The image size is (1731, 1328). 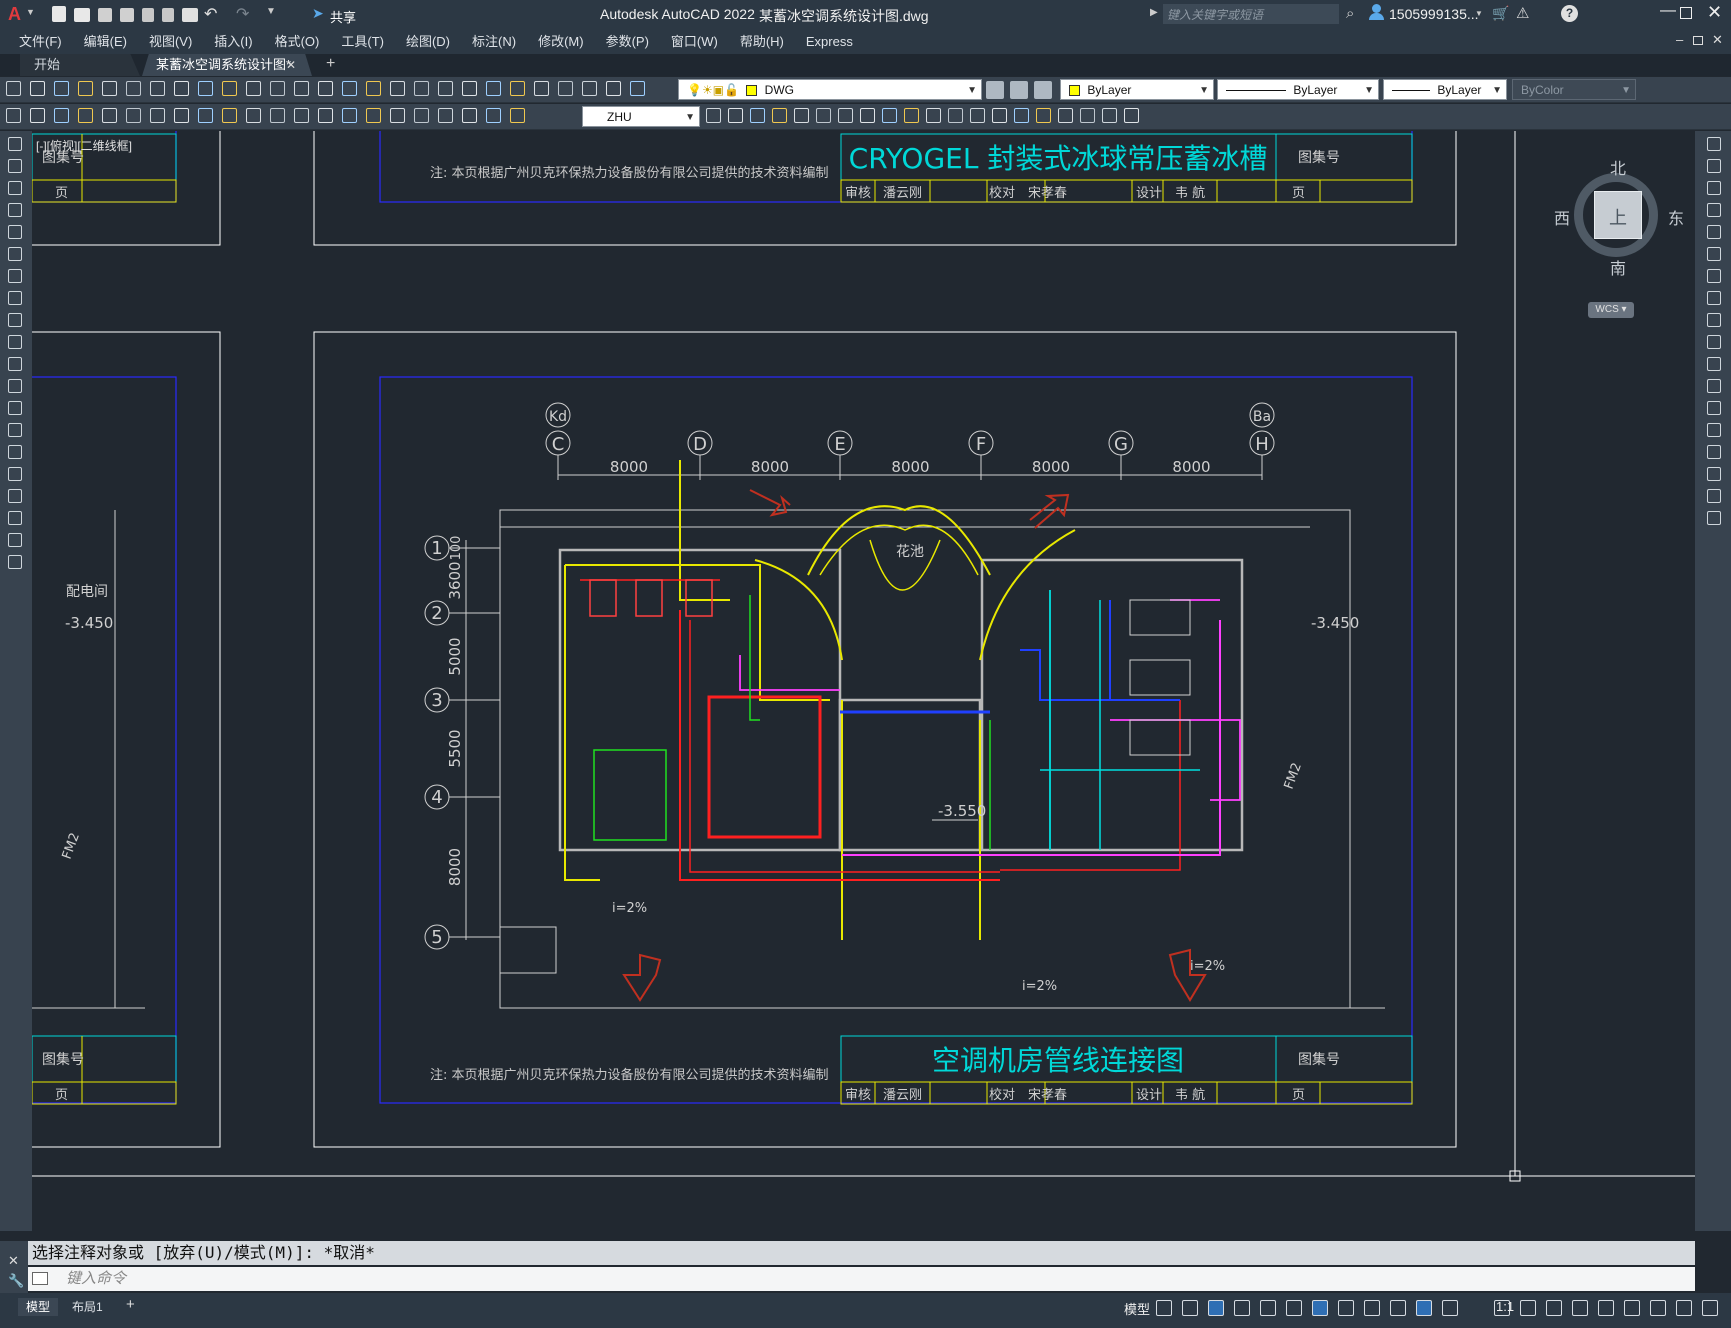 I want to click on lineweight-icon, so click(x=1346, y=1308).